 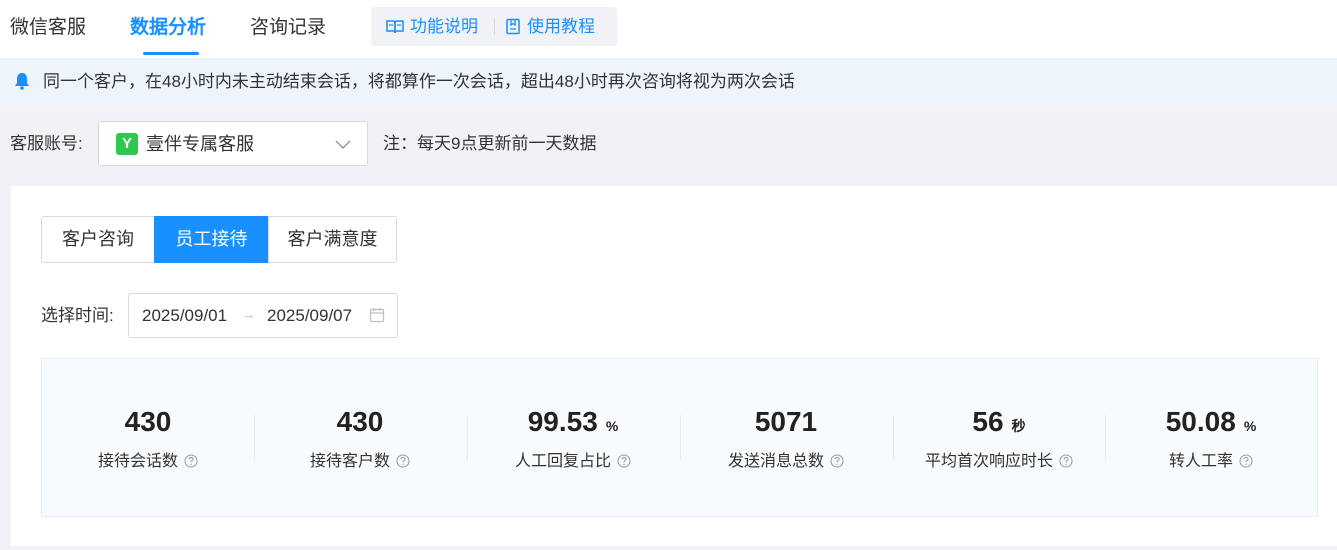 What do you see at coordinates (332, 239) in the screenshot?
I see `segment-customer-satisfaction: 客户满意度` at bounding box center [332, 239].